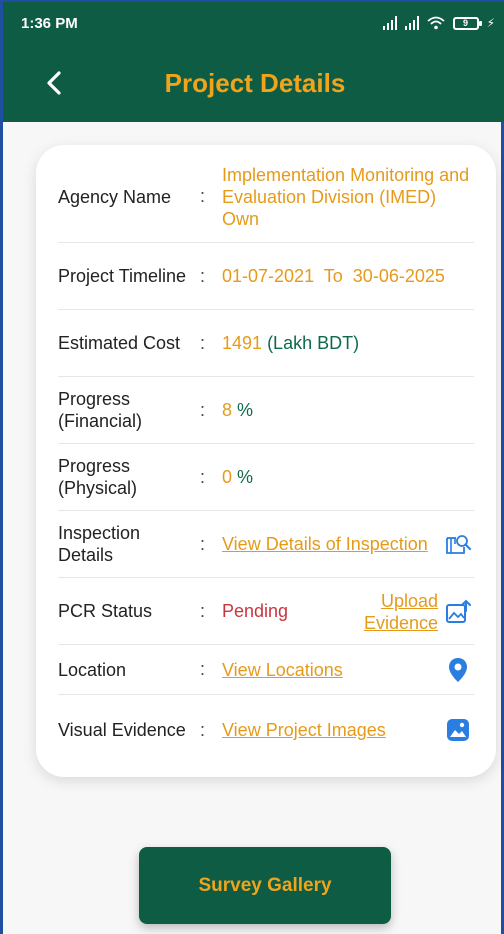 The image size is (504, 934). I want to click on visual-value: View Project Images, so click(348, 730).